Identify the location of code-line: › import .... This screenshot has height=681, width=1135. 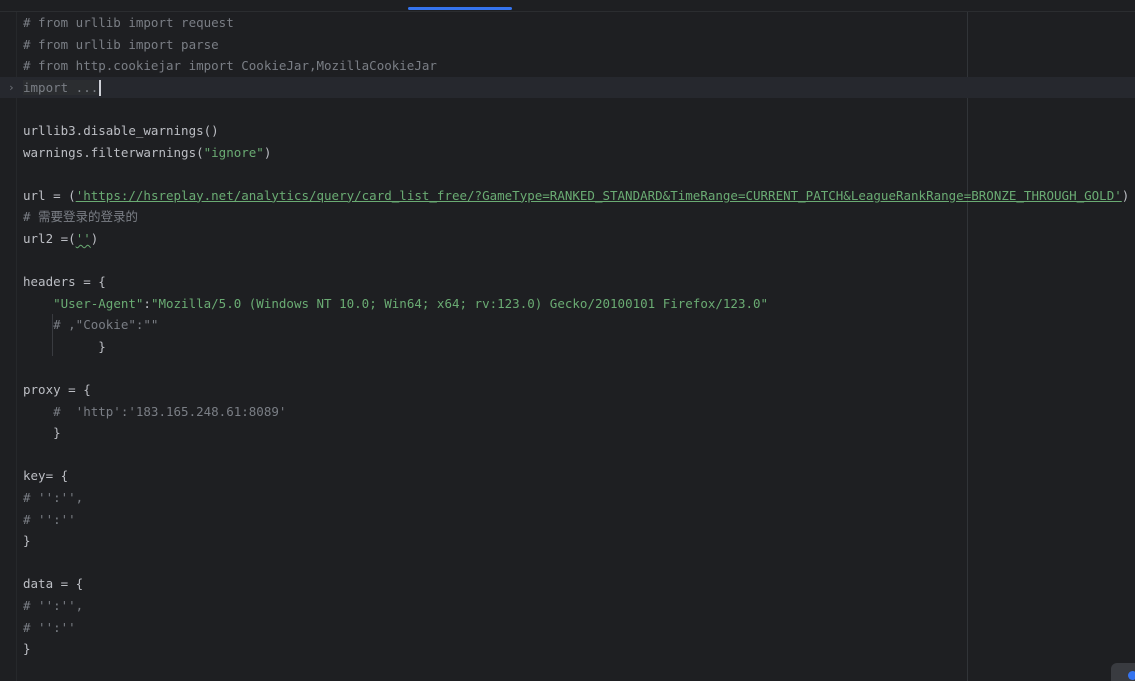
(567, 87).